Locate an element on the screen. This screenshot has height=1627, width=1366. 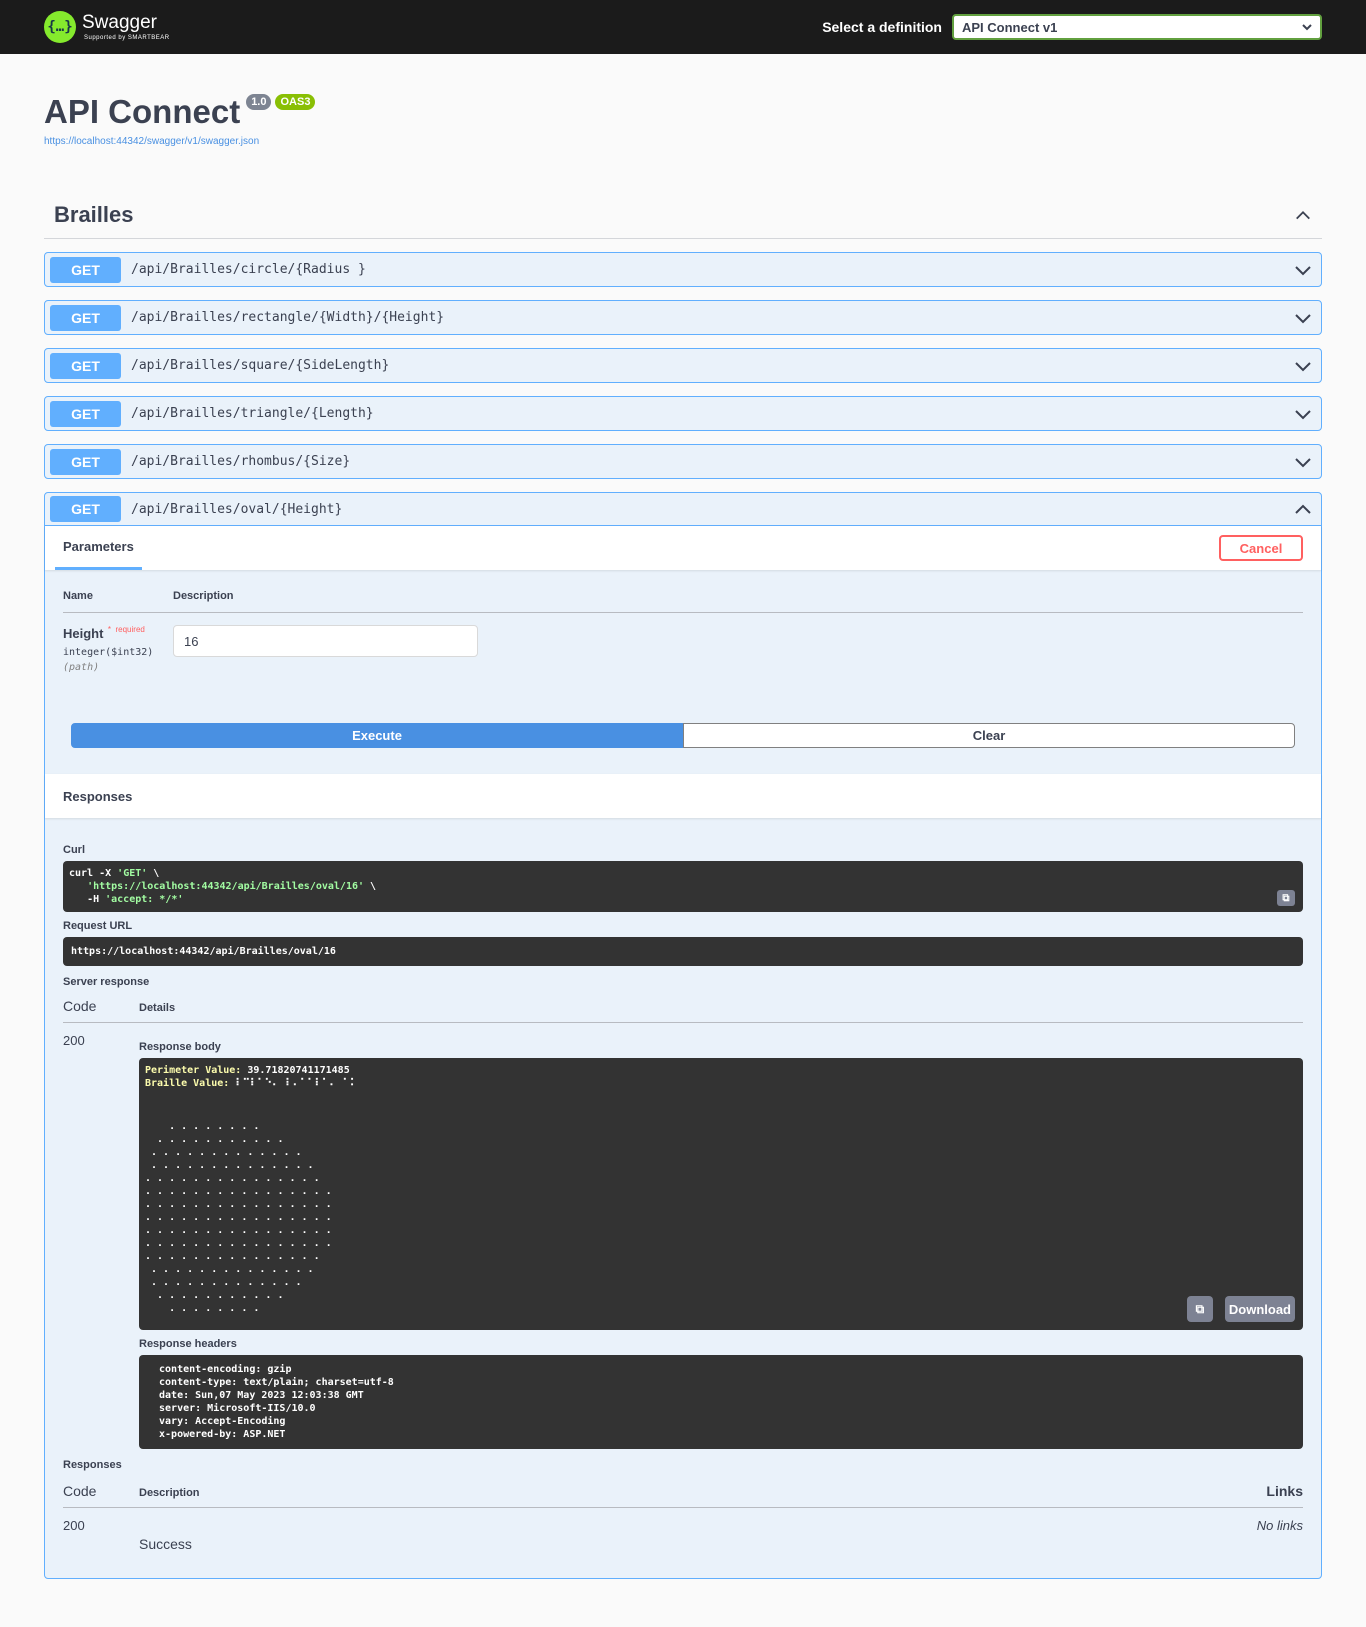
operation-summary: GET /api/Brailles/rhombus/{Size} is located at coordinates (683, 461).